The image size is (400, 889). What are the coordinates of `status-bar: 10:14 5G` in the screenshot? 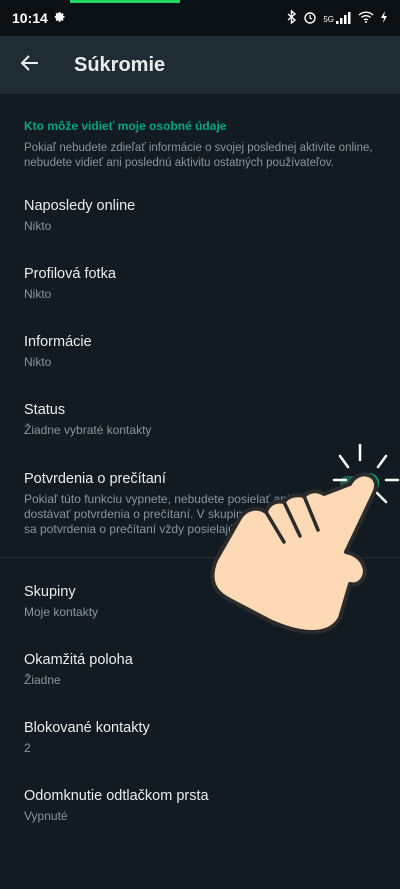 It's located at (200, 18).